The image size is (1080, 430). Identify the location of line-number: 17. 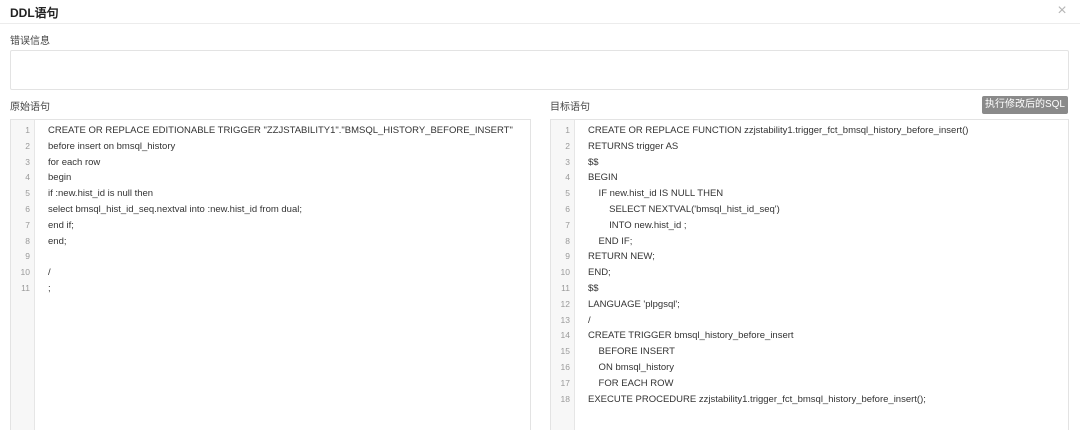
(565, 382).